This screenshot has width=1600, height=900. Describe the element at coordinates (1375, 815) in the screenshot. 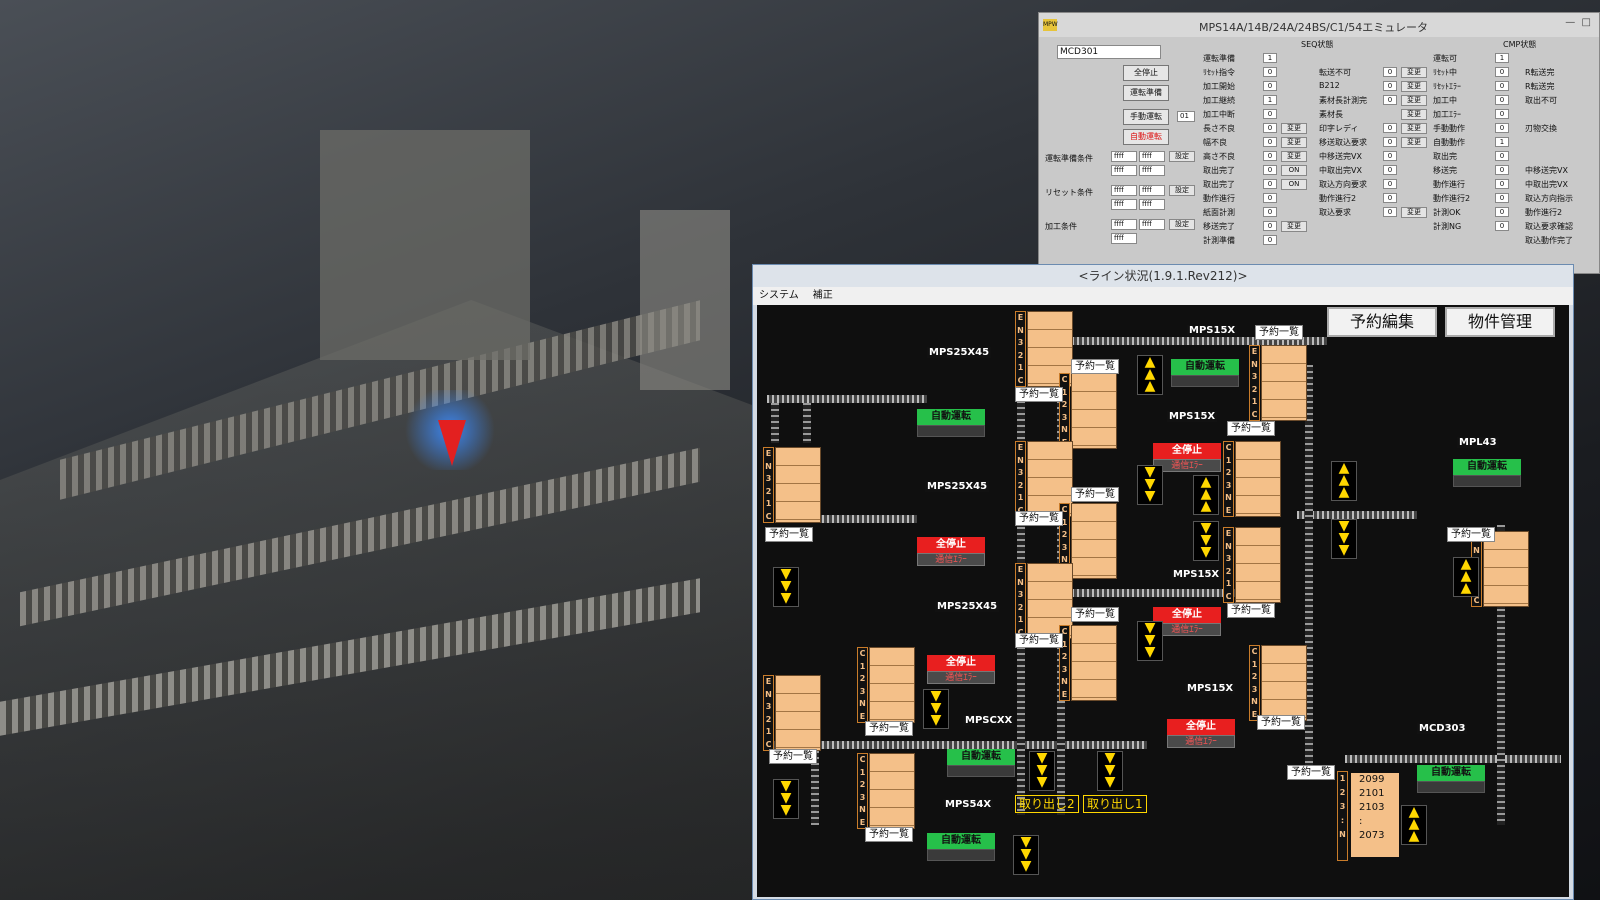

I see `item-counter: 2099 2101 2103:2073` at that location.